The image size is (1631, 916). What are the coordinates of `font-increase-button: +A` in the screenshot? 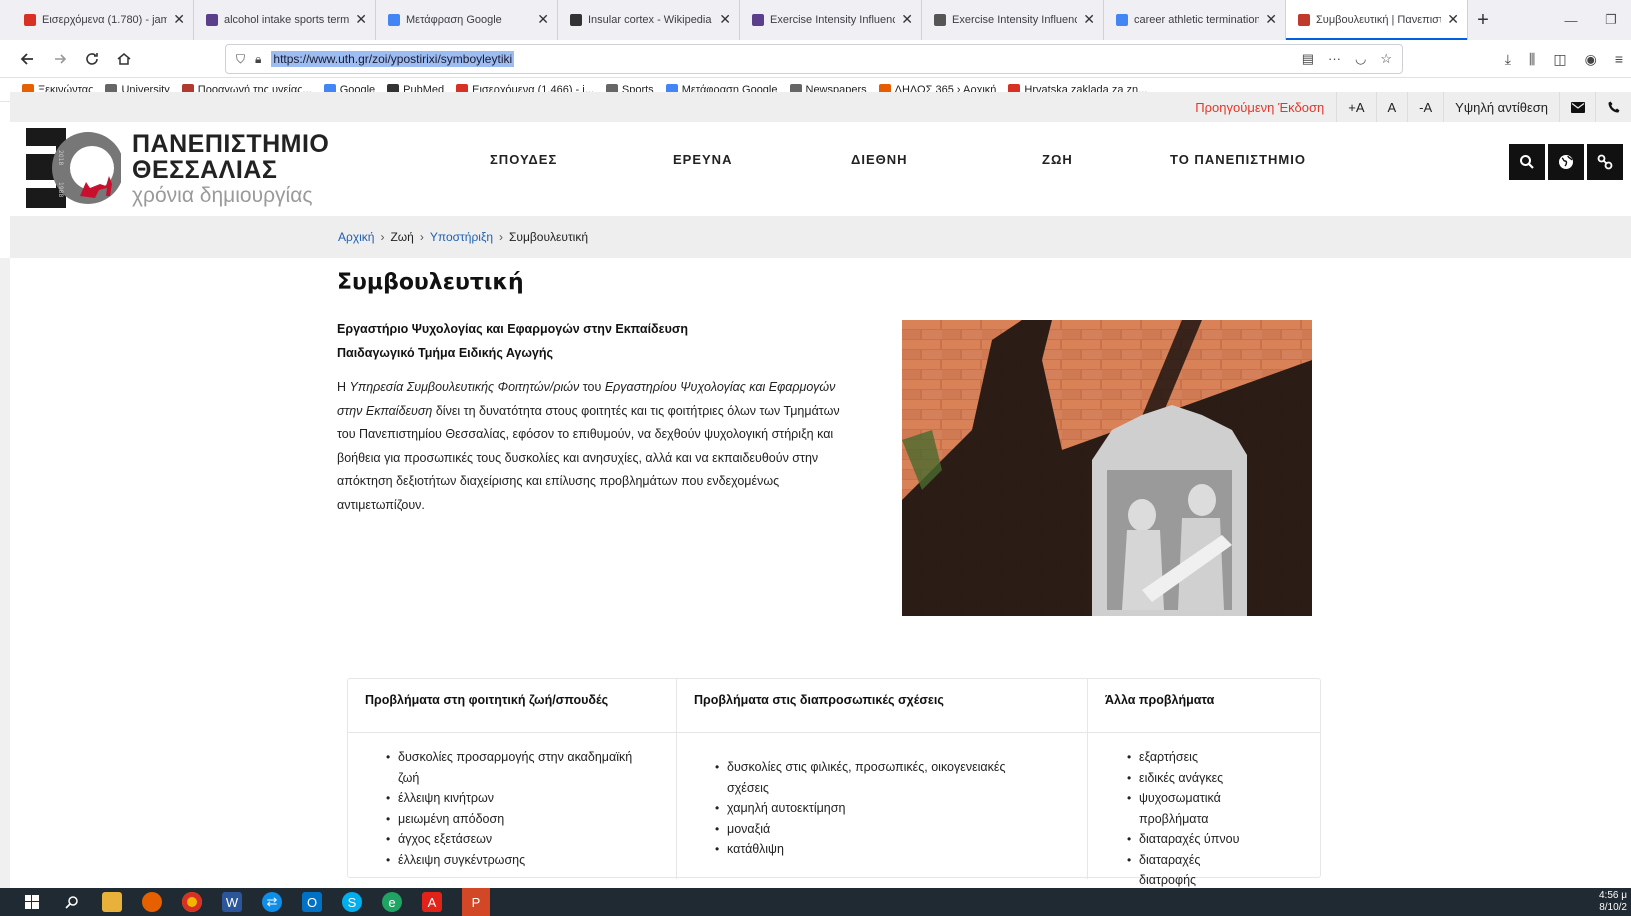 It's located at (1355, 107).